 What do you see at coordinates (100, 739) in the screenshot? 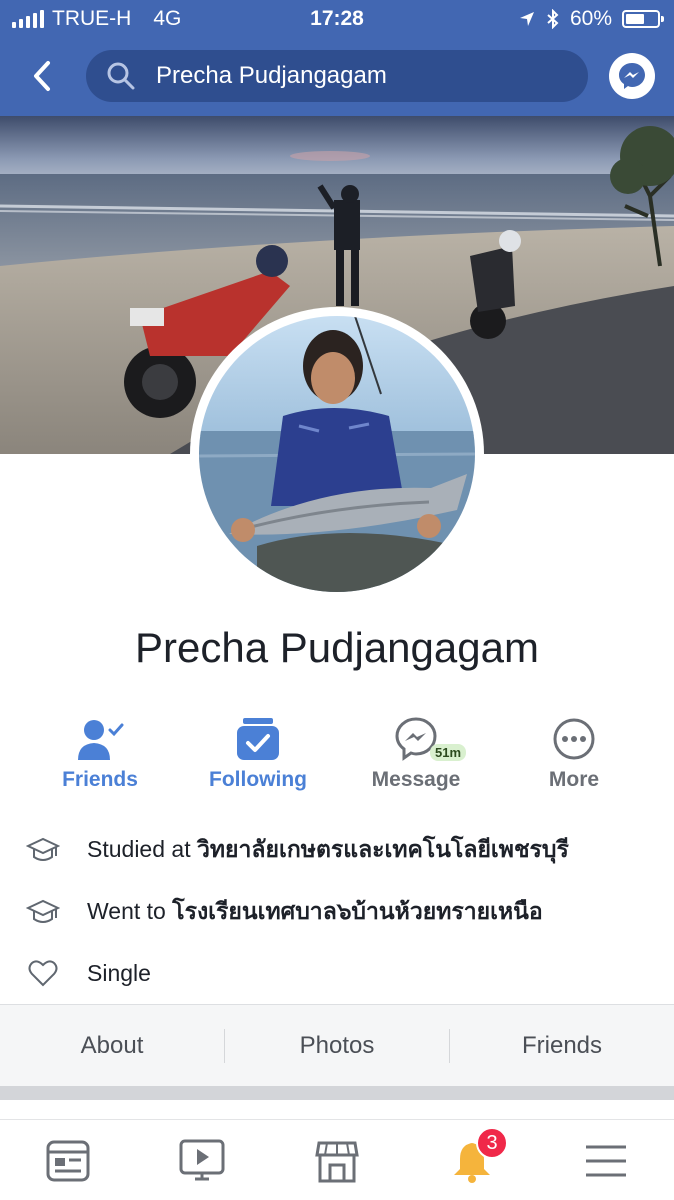
I see `friend-check-icon` at bounding box center [100, 739].